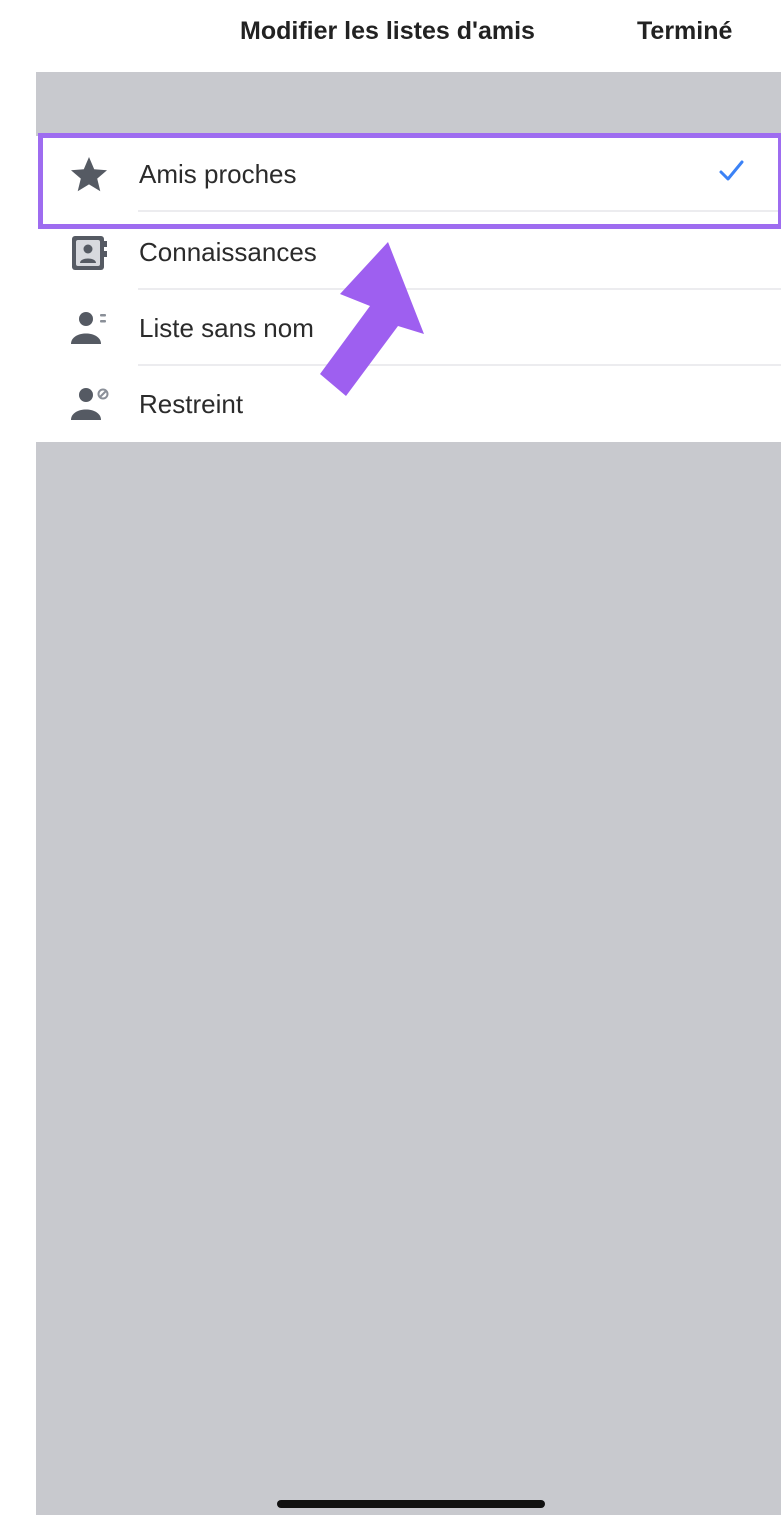  I want to click on list-item-label: Connaissances, so click(228, 252).